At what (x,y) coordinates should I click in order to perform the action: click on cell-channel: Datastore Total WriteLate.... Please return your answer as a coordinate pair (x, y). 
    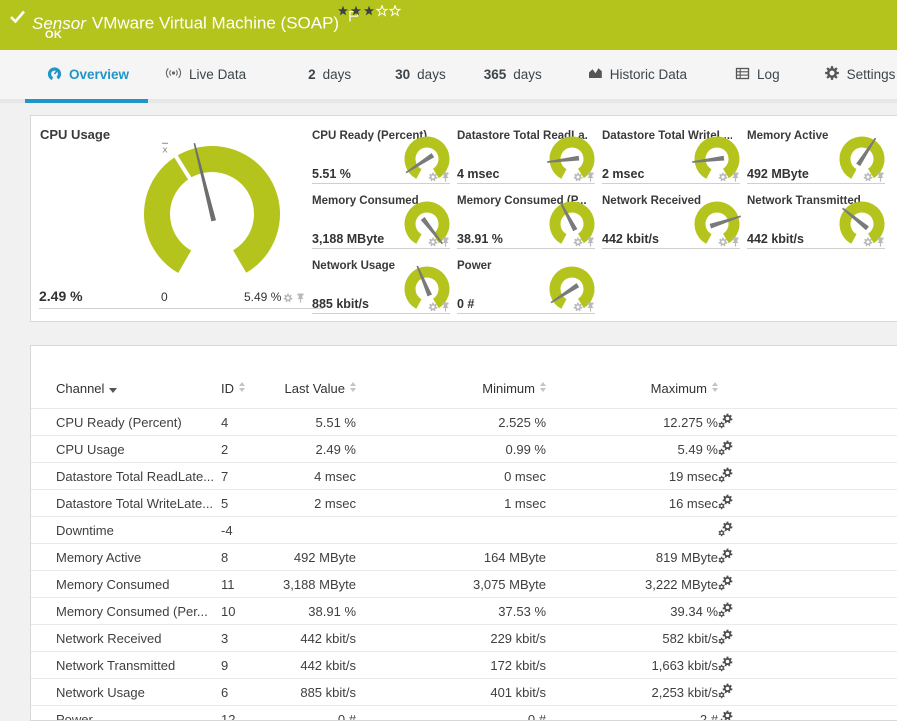
    Looking at the image, I should click on (126, 503).